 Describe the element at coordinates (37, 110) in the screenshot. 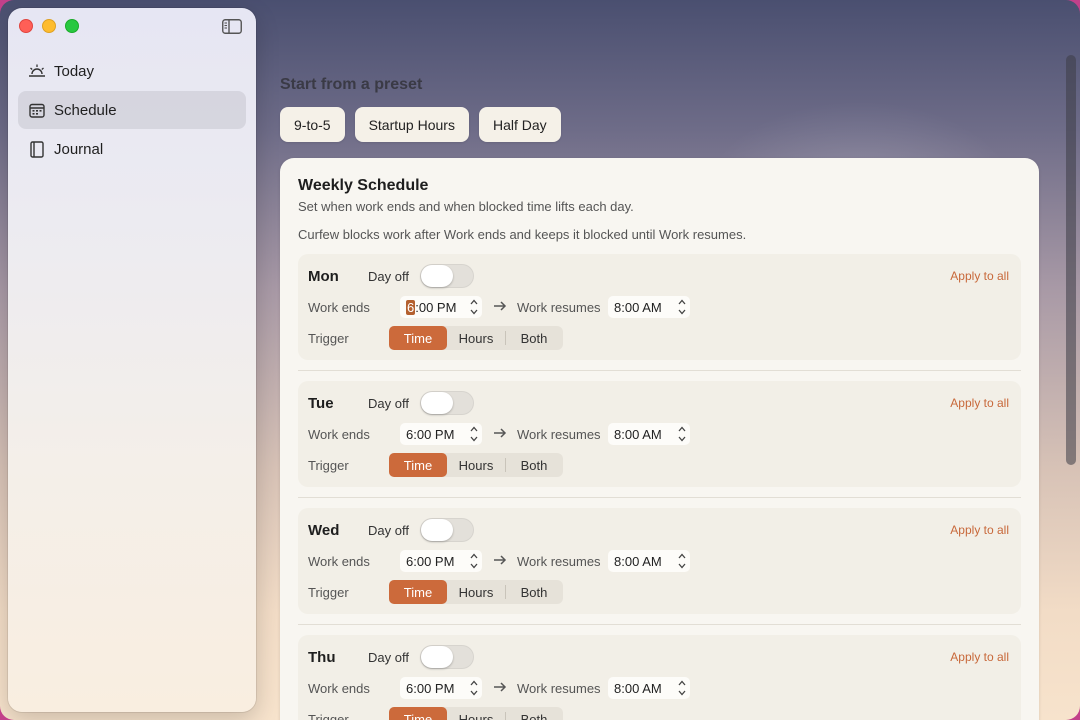

I see `calendar-icon` at that location.